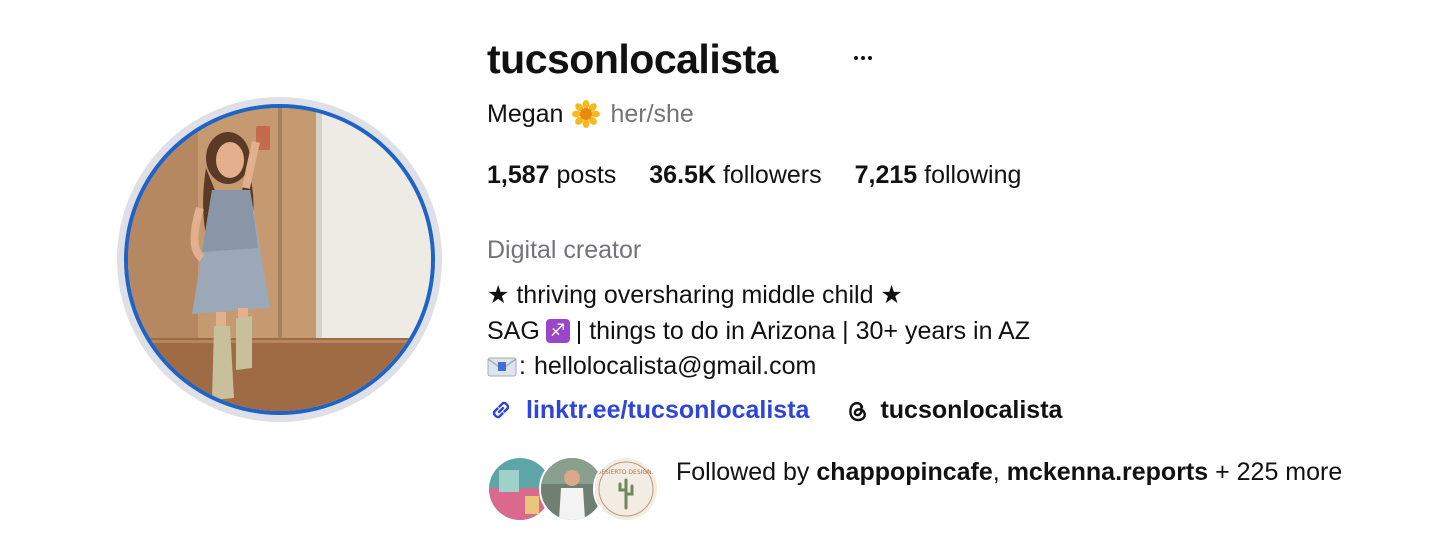  What do you see at coordinates (626, 472) in the screenshot?
I see `avatar-logo-text: DESIERTO DESIGNS` at bounding box center [626, 472].